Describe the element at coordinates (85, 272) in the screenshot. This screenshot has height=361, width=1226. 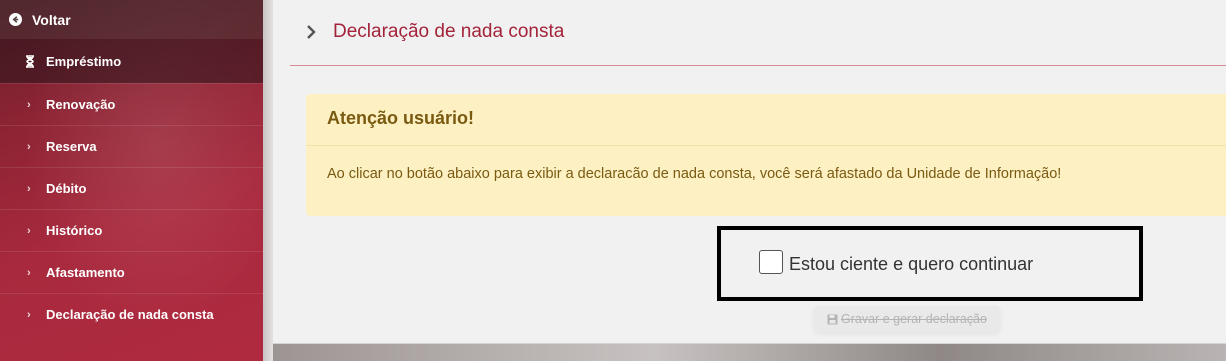
I see `sidebar-item-label: Afastamento` at that location.